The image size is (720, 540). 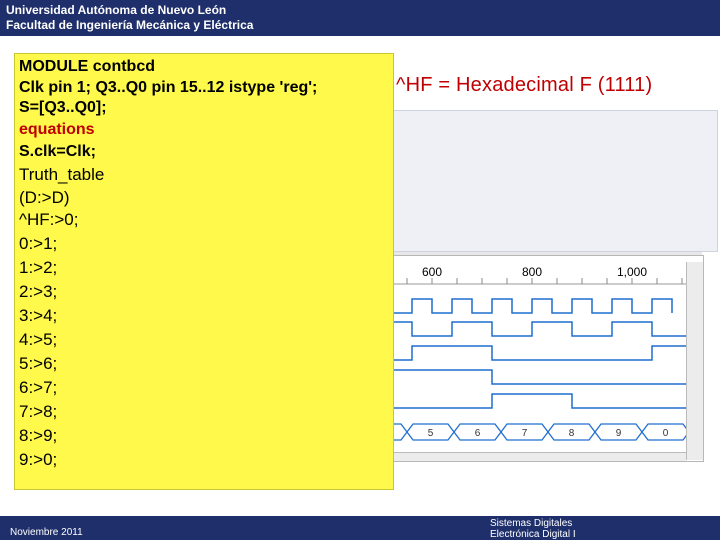 I want to click on count-label: 5, so click(x=431, y=433).